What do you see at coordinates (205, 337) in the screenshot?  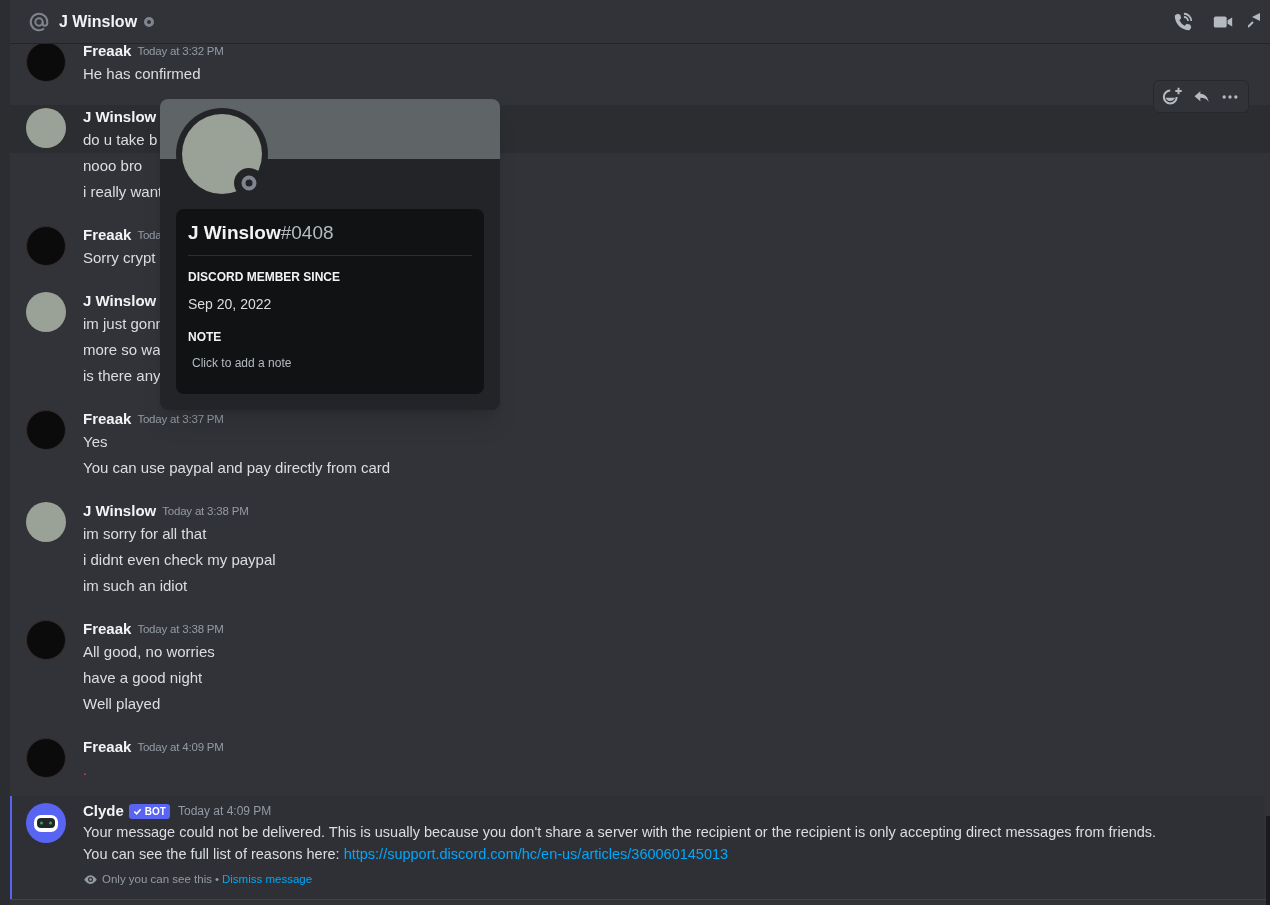 I see `section-label: NOTE` at bounding box center [205, 337].